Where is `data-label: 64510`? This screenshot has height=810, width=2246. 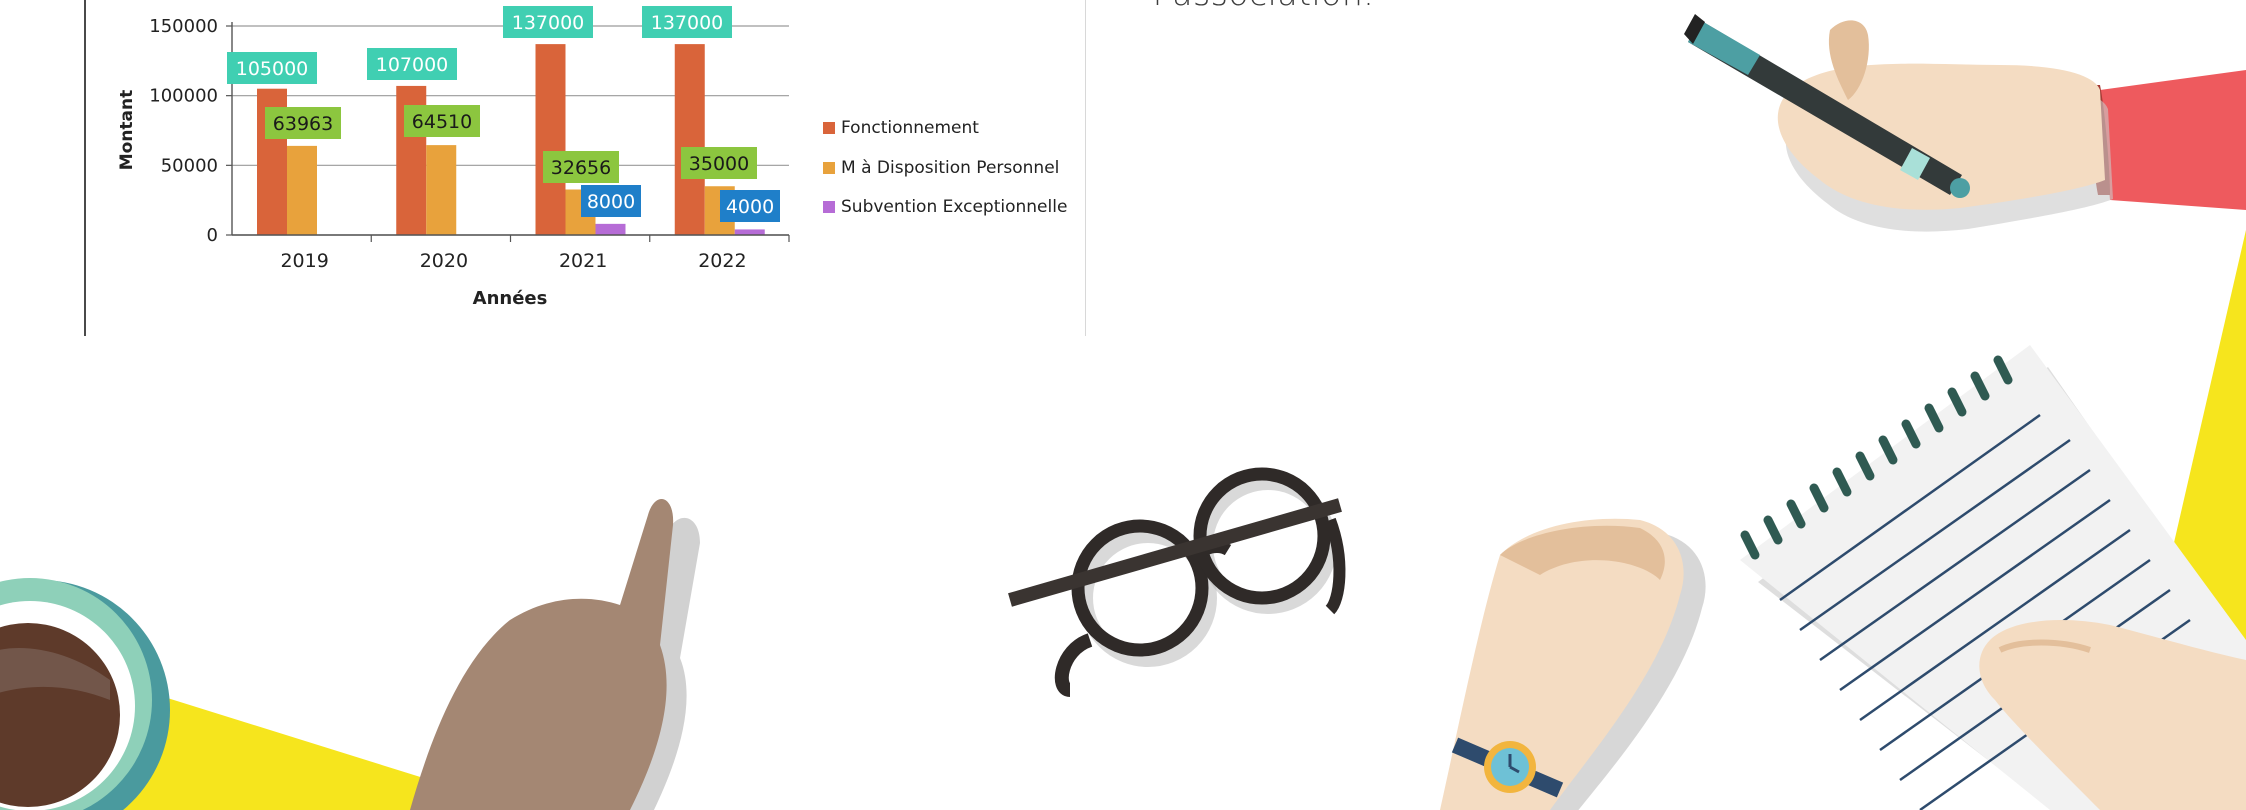 data-label: 64510 is located at coordinates (442, 122).